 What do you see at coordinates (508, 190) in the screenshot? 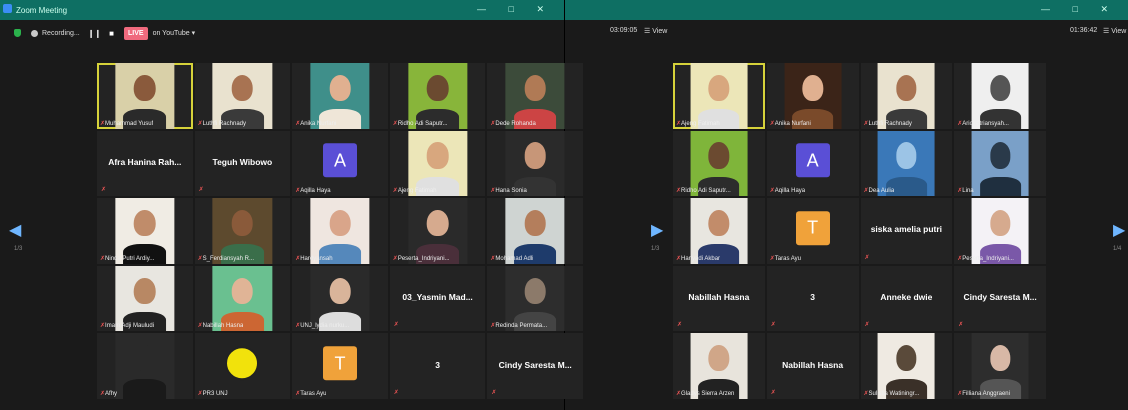
I see `participant-name-label: Hana Sonia` at bounding box center [508, 190].